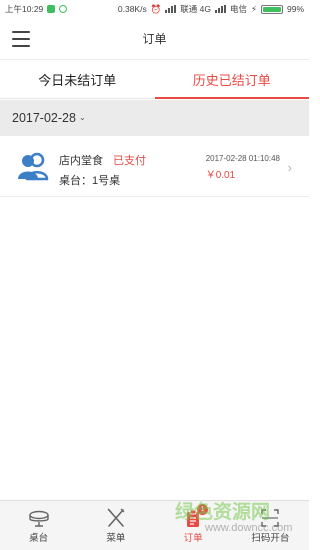 The width and height of the screenshot is (320, 550). What do you see at coordinates (242, 158) in the screenshot?
I see `order-time: 2017-02-28 01:10:48` at bounding box center [242, 158].